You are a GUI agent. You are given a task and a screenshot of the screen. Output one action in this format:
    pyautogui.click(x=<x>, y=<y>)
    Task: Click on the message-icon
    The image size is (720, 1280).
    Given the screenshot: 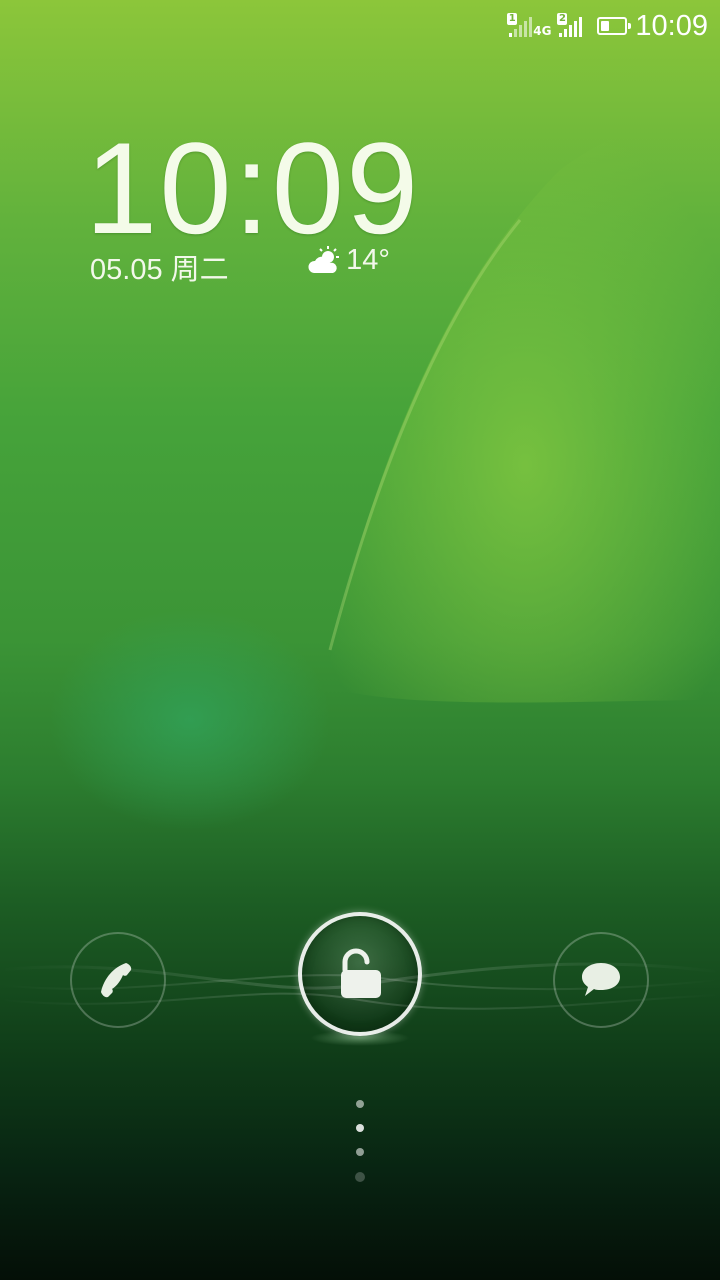 What is the action you would take?
    pyautogui.click(x=601, y=979)
    